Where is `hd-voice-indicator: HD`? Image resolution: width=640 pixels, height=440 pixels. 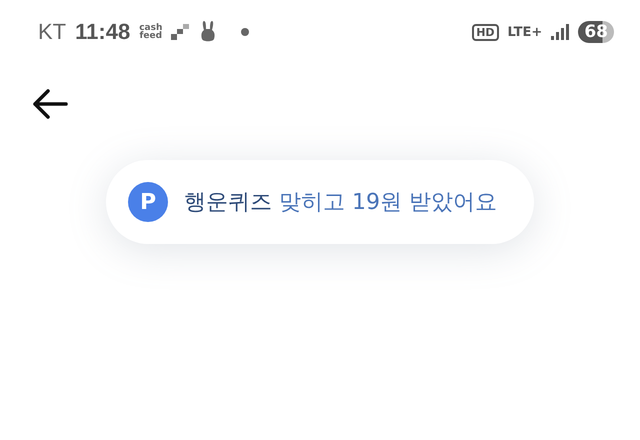 hd-voice-indicator: HD is located at coordinates (485, 32).